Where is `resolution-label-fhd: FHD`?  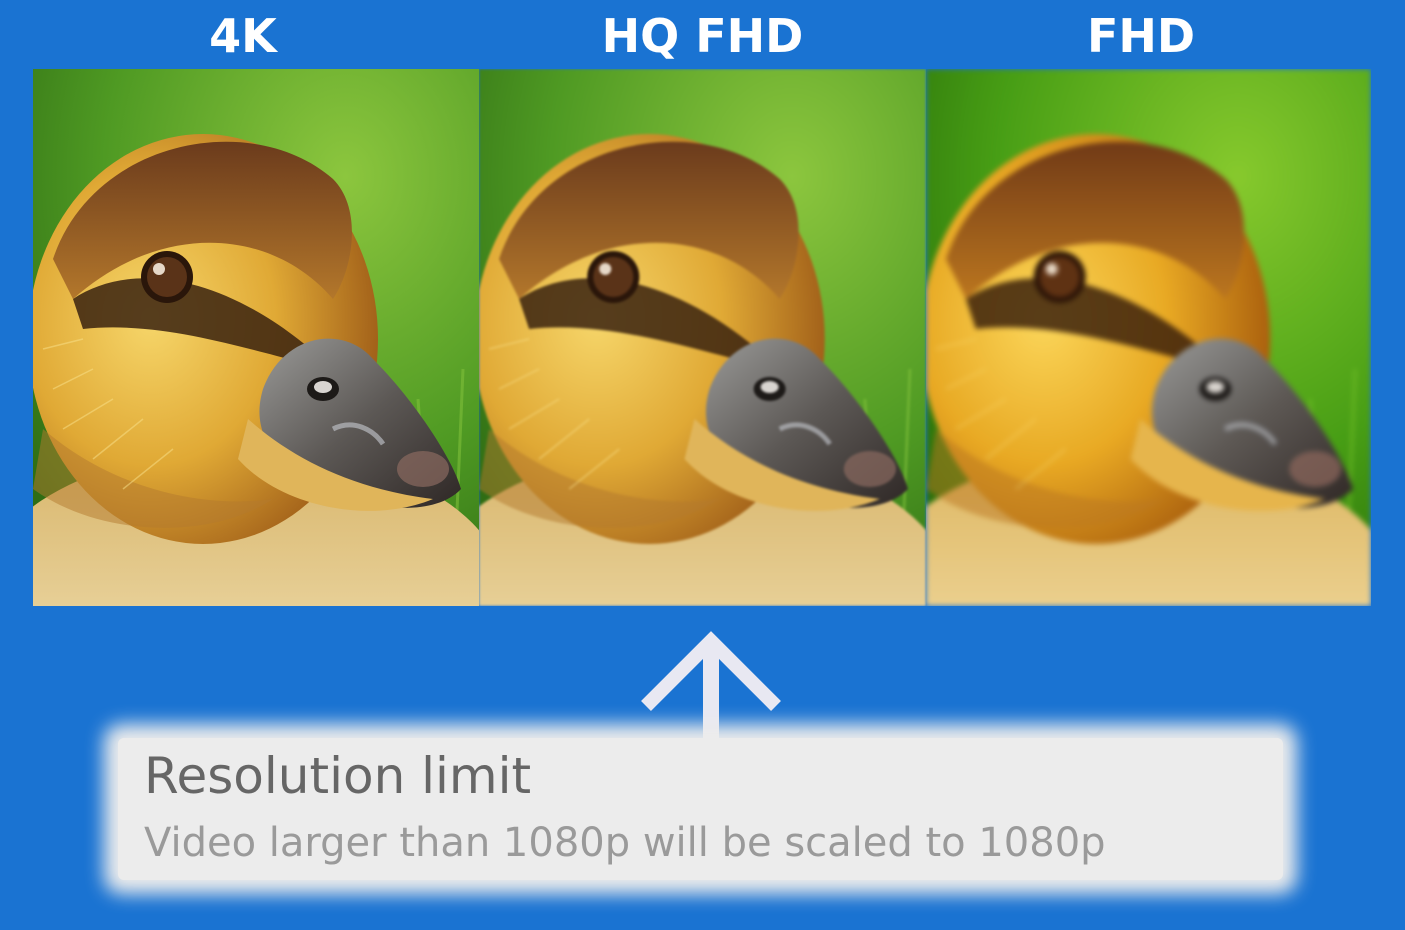
resolution-label-fhd: FHD is located at coordinates (1141, 36).